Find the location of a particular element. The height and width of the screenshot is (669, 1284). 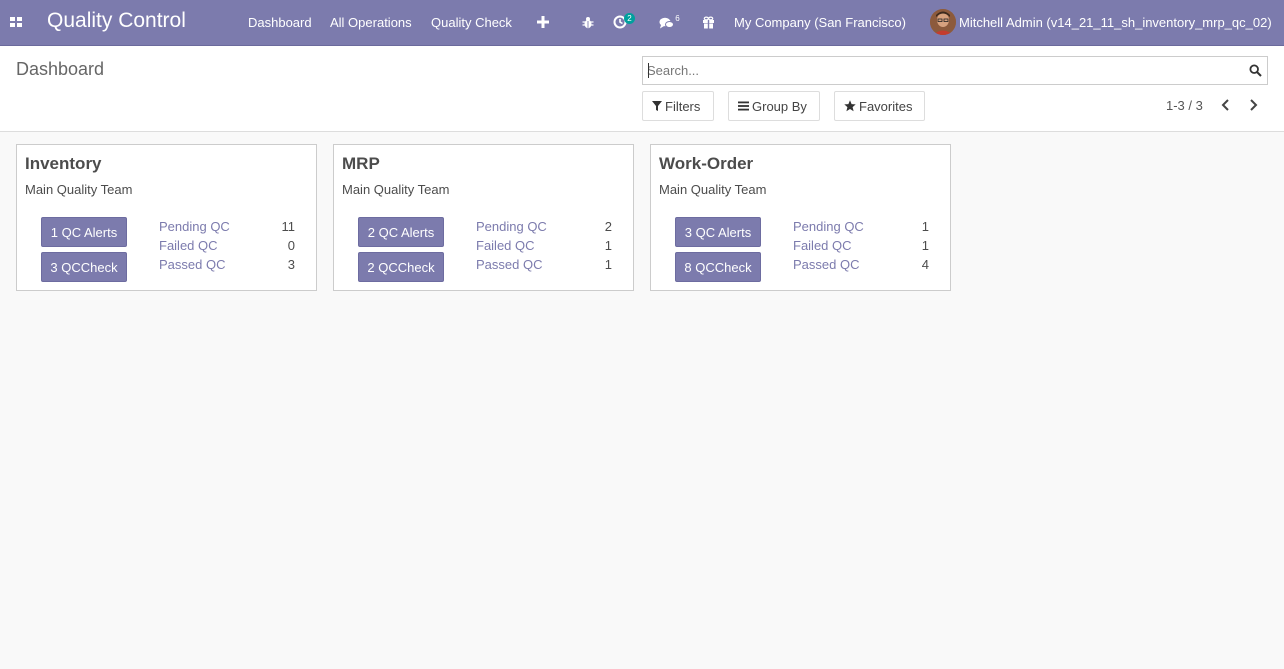

qc-alerts-button: 2 QC Alerts is located at coordinates (401, 232).